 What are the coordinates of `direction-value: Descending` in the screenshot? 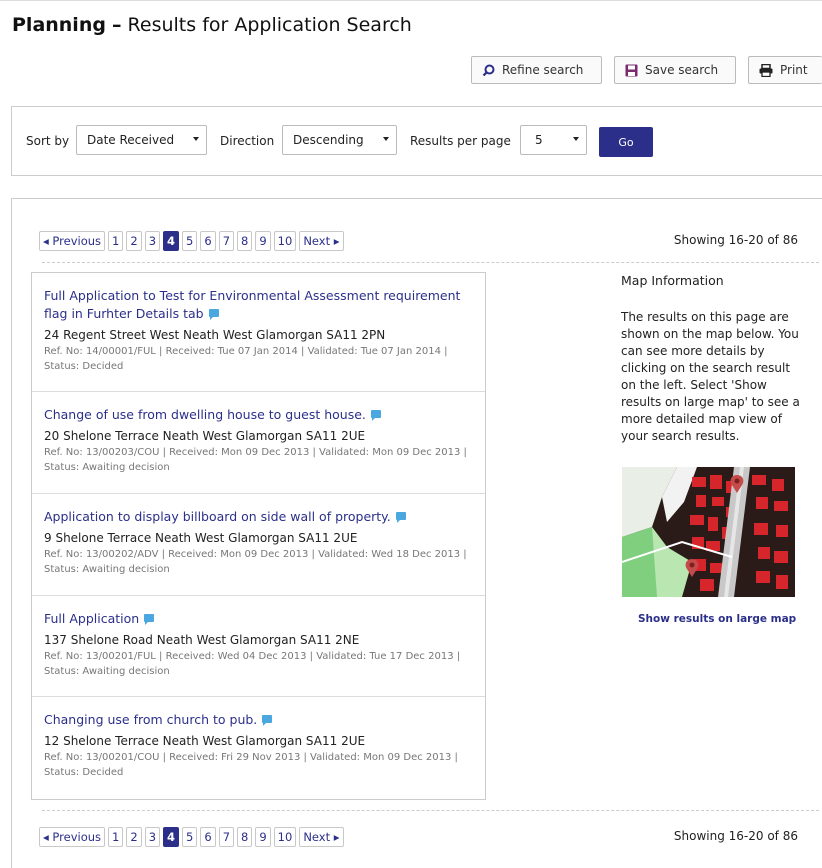 It's located at (328, 140).